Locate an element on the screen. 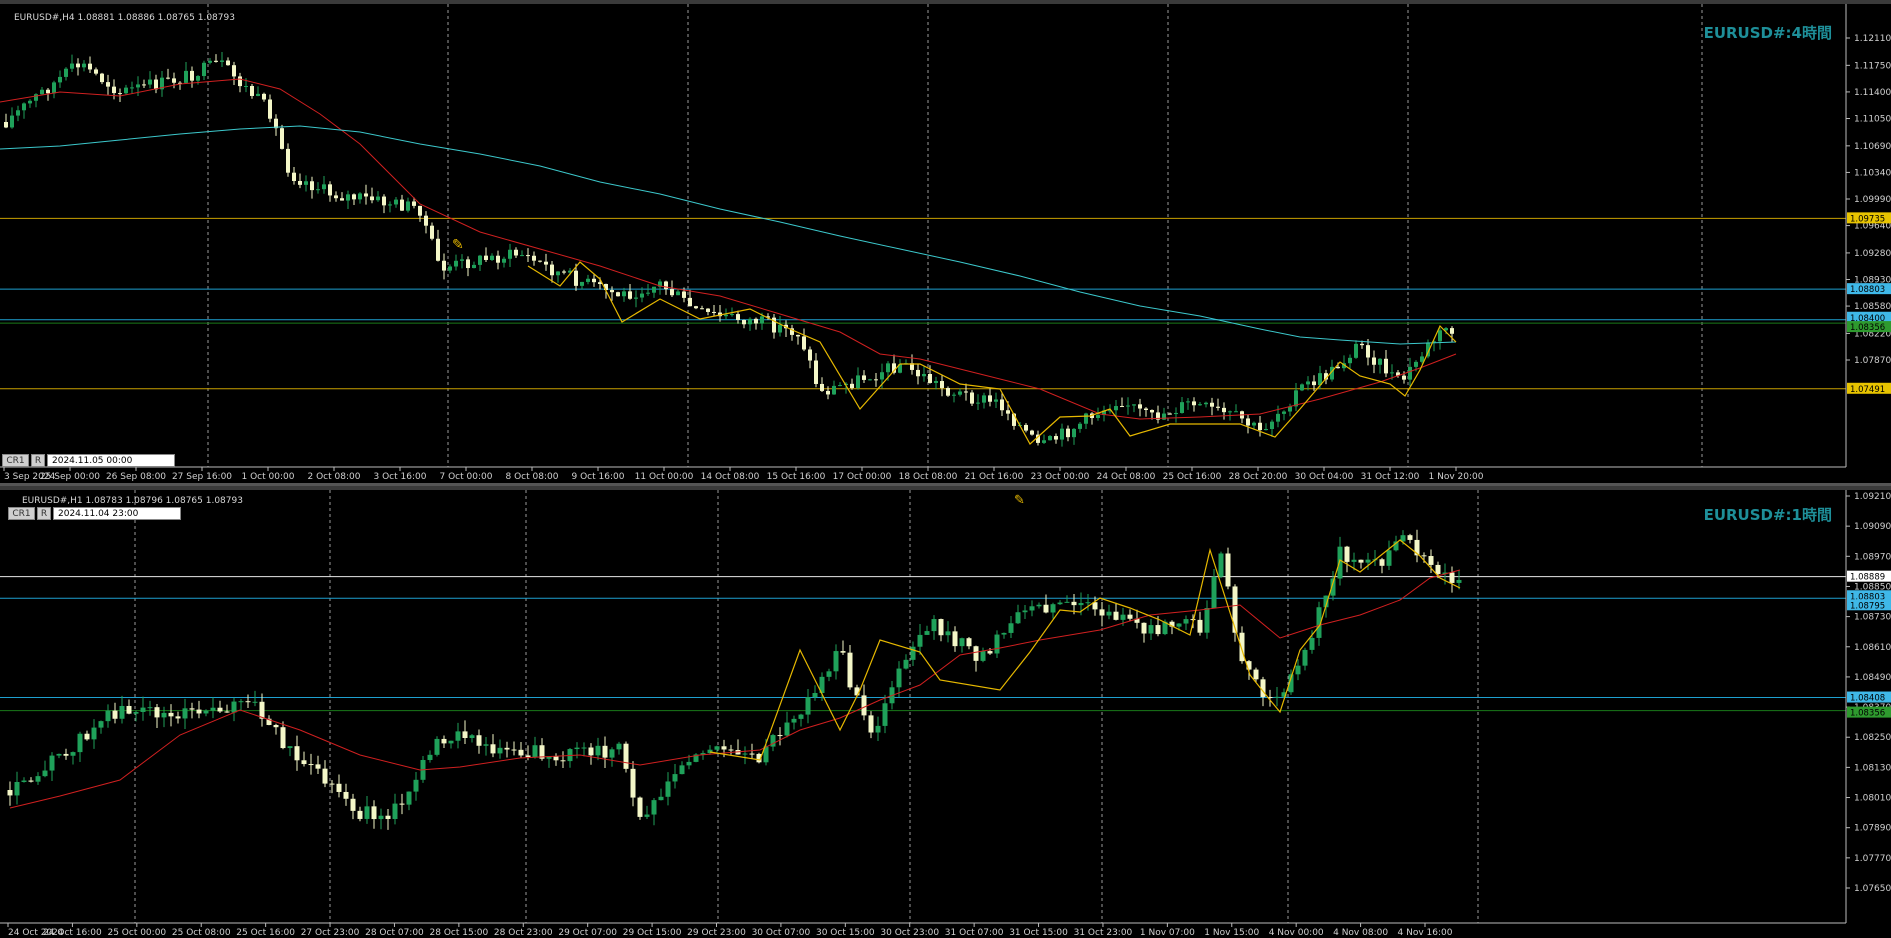  price-tick-label: 1.08250 is located at coordinates (1872, 738).